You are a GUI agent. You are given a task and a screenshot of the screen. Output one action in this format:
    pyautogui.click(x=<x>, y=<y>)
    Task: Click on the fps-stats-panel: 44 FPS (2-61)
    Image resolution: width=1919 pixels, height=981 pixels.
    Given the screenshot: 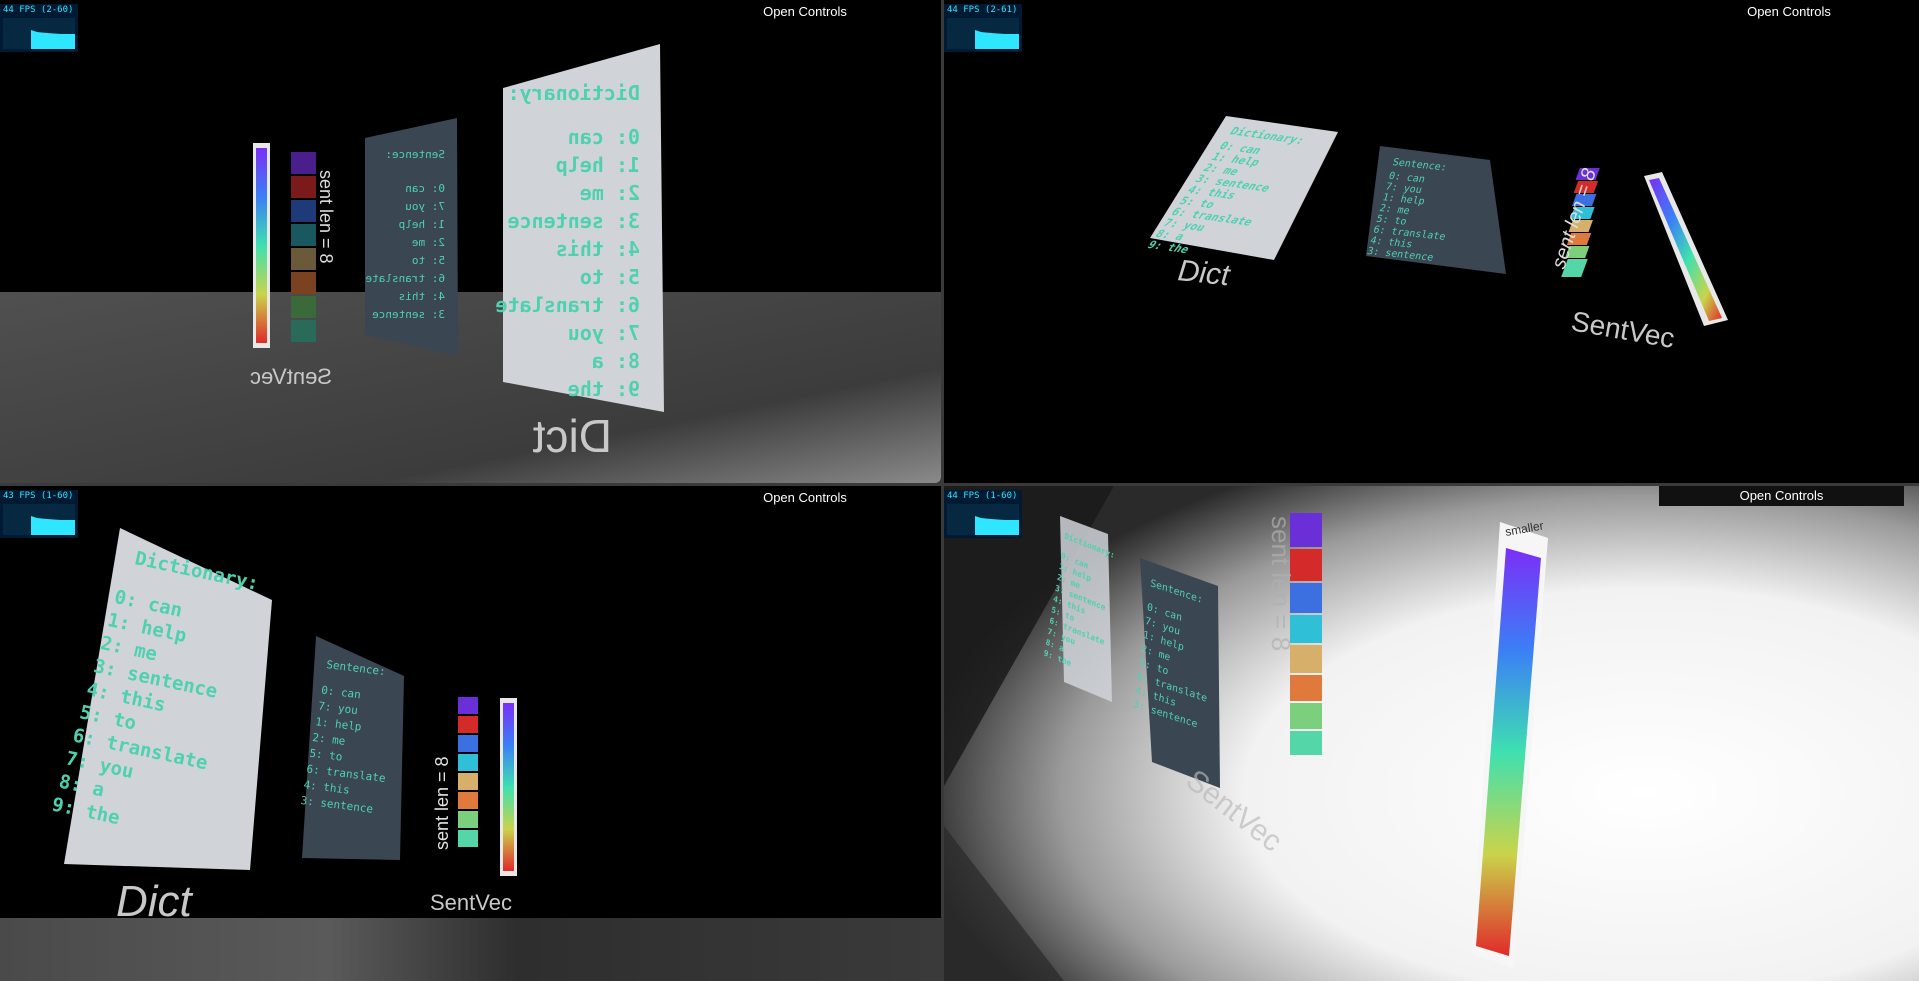 What is the action you would take?
    pyautogui.click(x=983, y=28)
    